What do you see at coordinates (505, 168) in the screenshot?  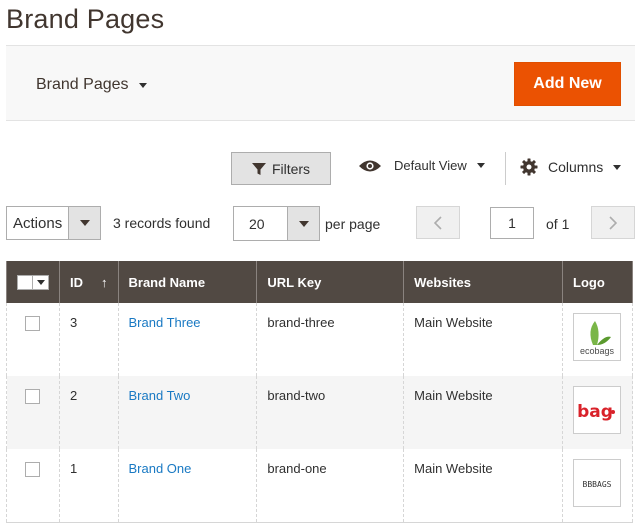 I see `toolbar-divider` at bounding box center [505, 168].